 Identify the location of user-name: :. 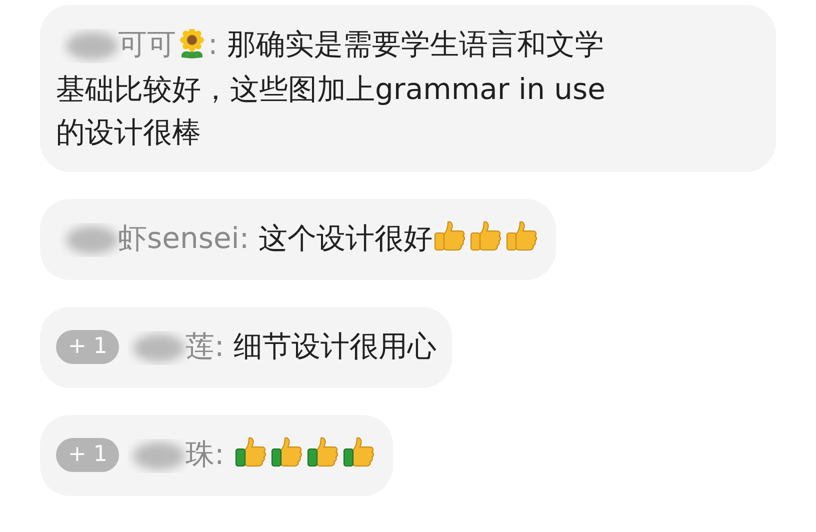
(213, 44).